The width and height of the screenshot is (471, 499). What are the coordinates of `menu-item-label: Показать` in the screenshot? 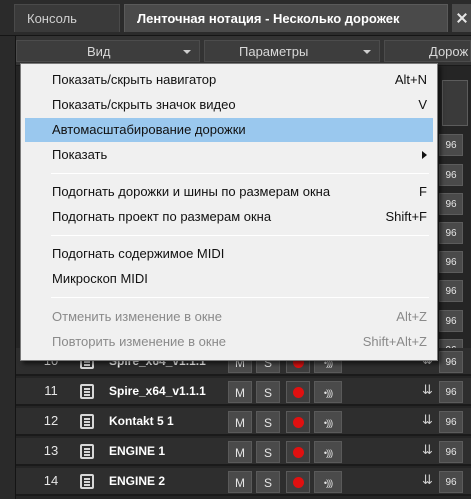 It's located at (80, 154).